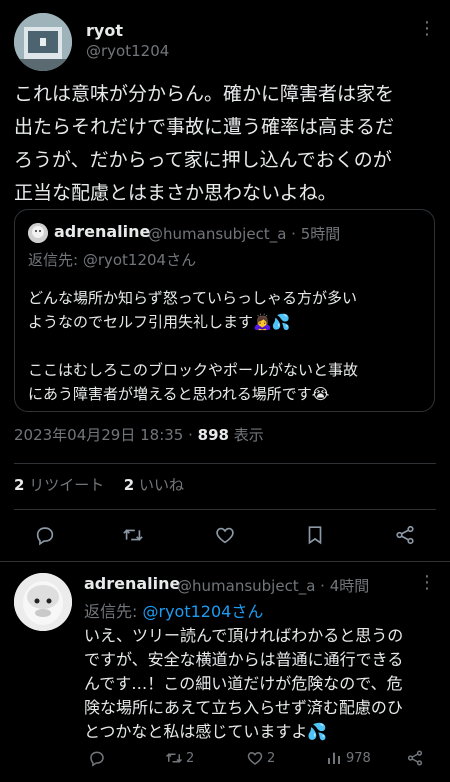 Image resolution: width=450 pixels, height=782 pixels. Describe the element at coordinates (190, 758) in the screenshot. I see `reply-retweet-count: 2` at that location.